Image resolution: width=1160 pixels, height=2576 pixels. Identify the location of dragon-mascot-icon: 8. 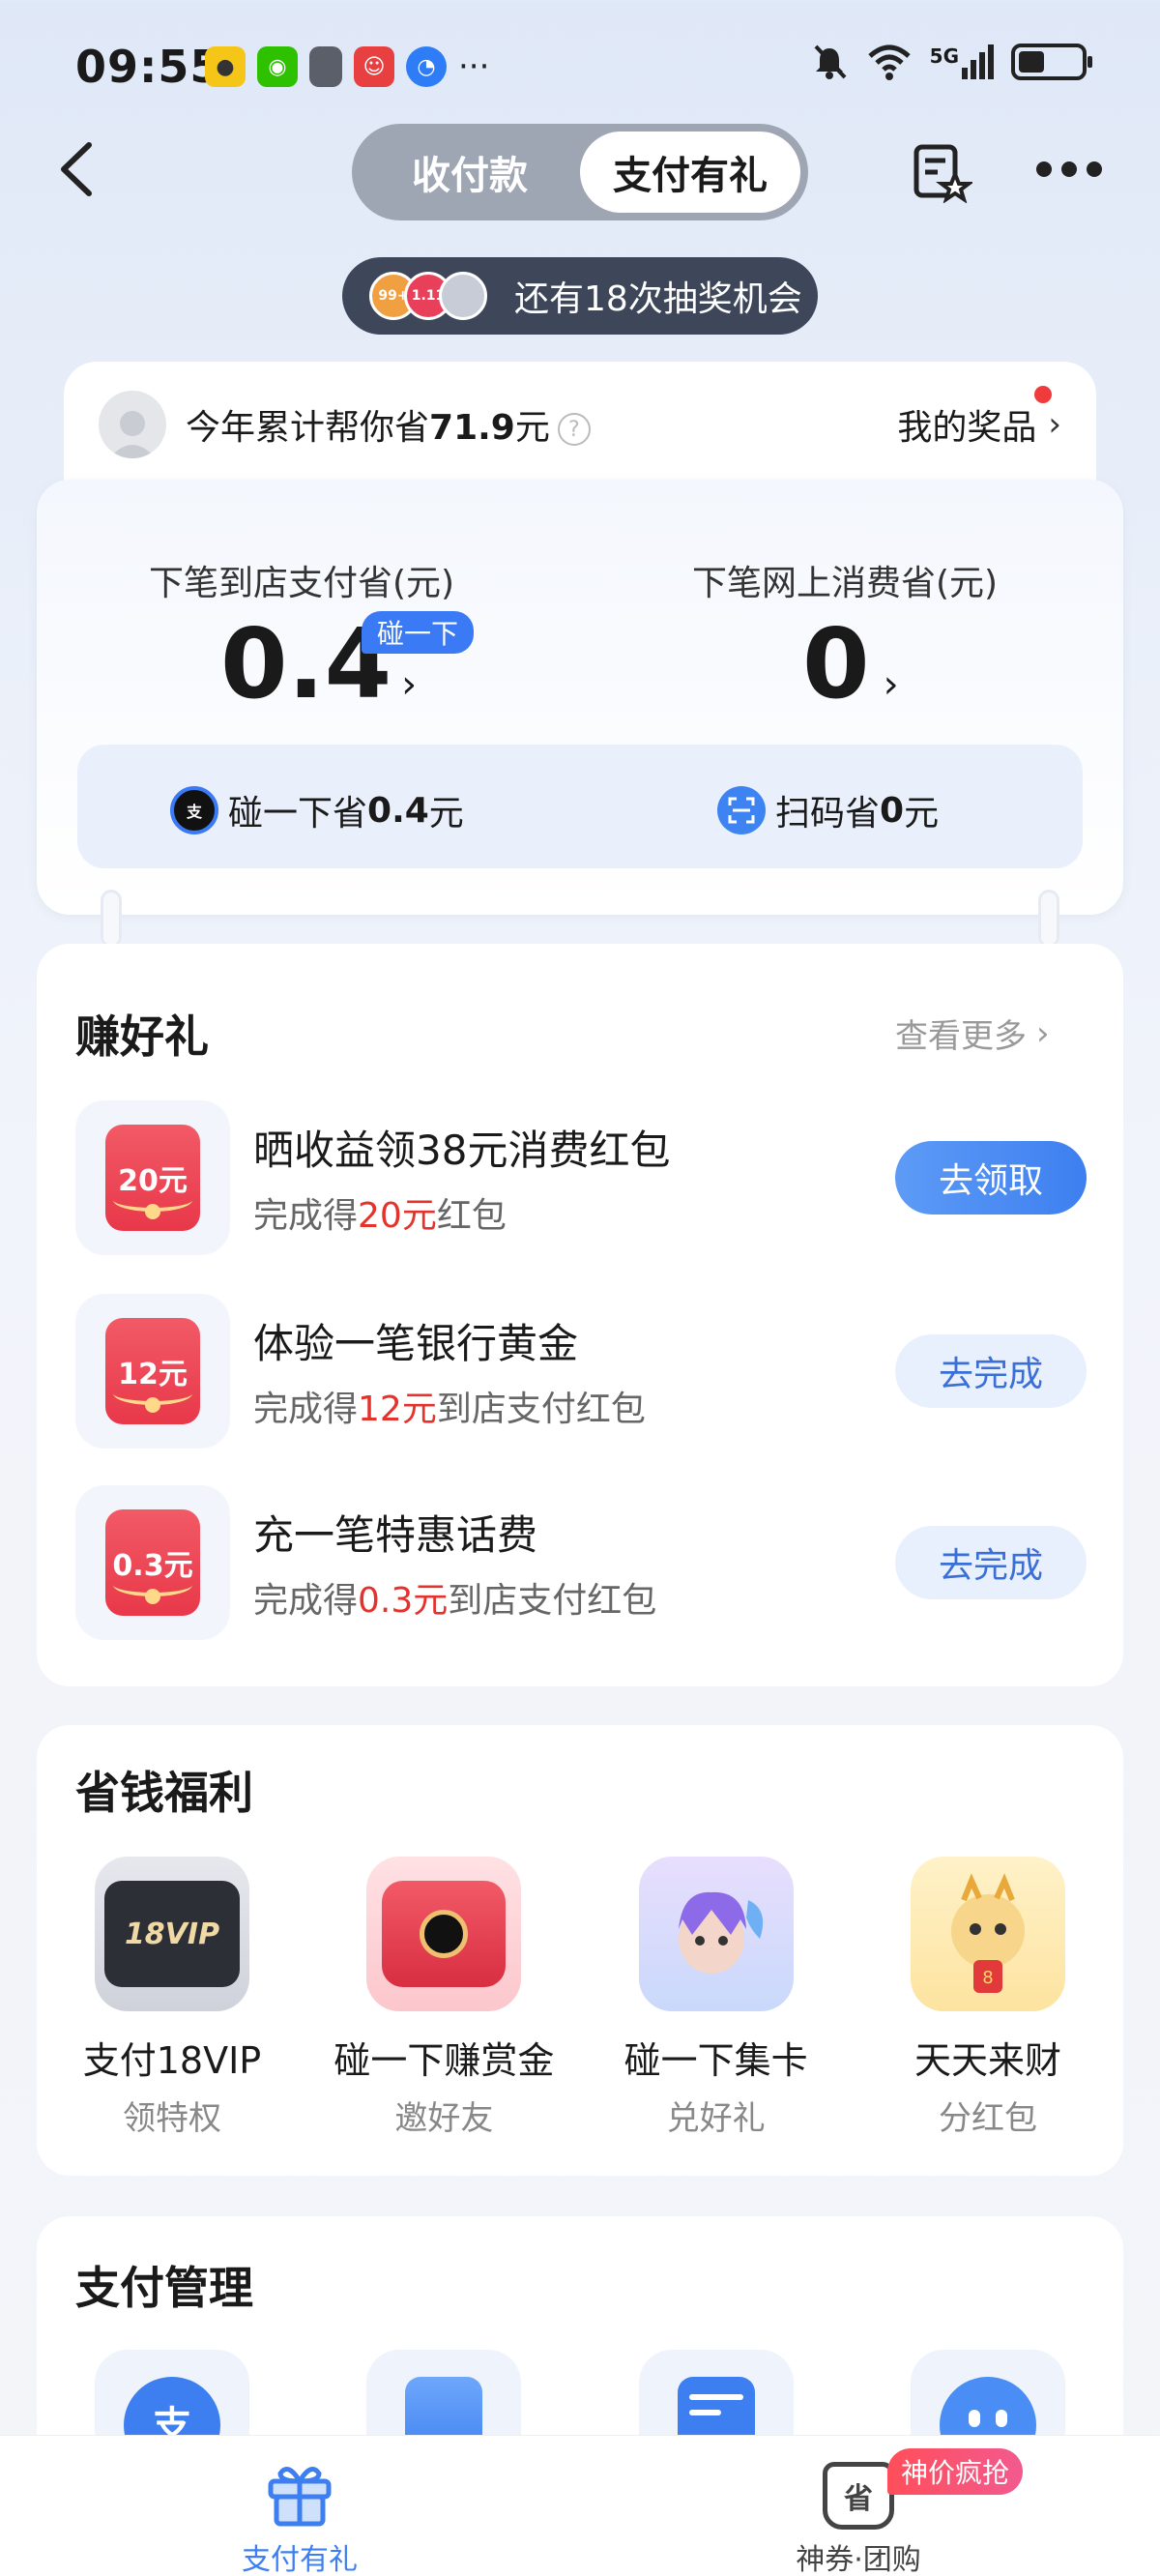
(987, 1933).